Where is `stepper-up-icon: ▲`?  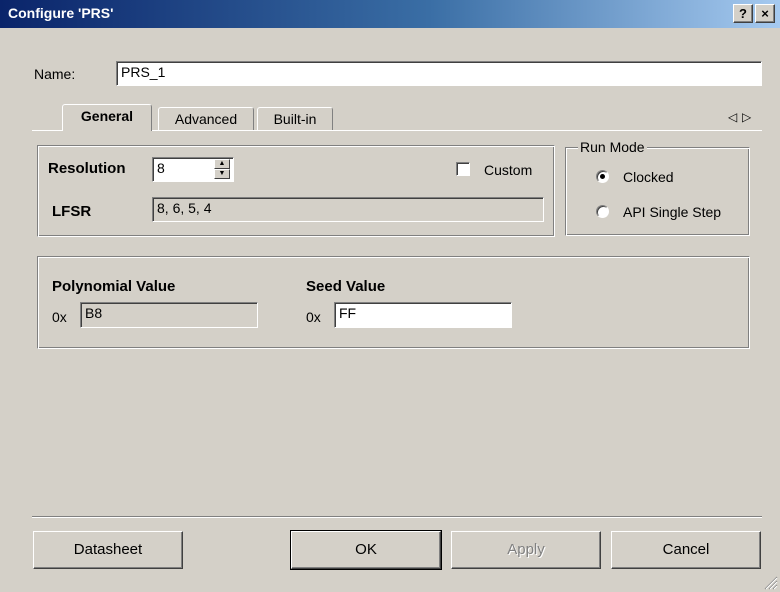
stepper-up-icon: ▲ is located at coordinates (222, 164).